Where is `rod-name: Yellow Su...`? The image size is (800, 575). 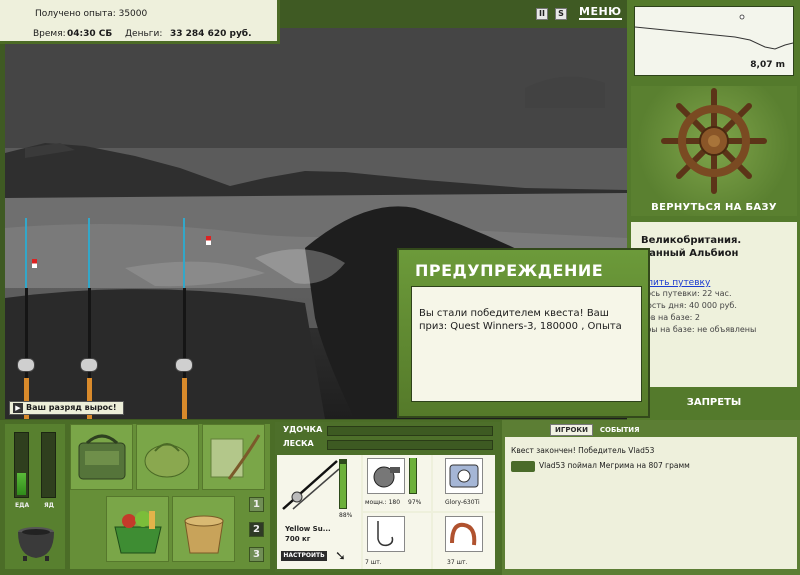 rod-name: Yellow Su... is located at coordinates (308, 529).